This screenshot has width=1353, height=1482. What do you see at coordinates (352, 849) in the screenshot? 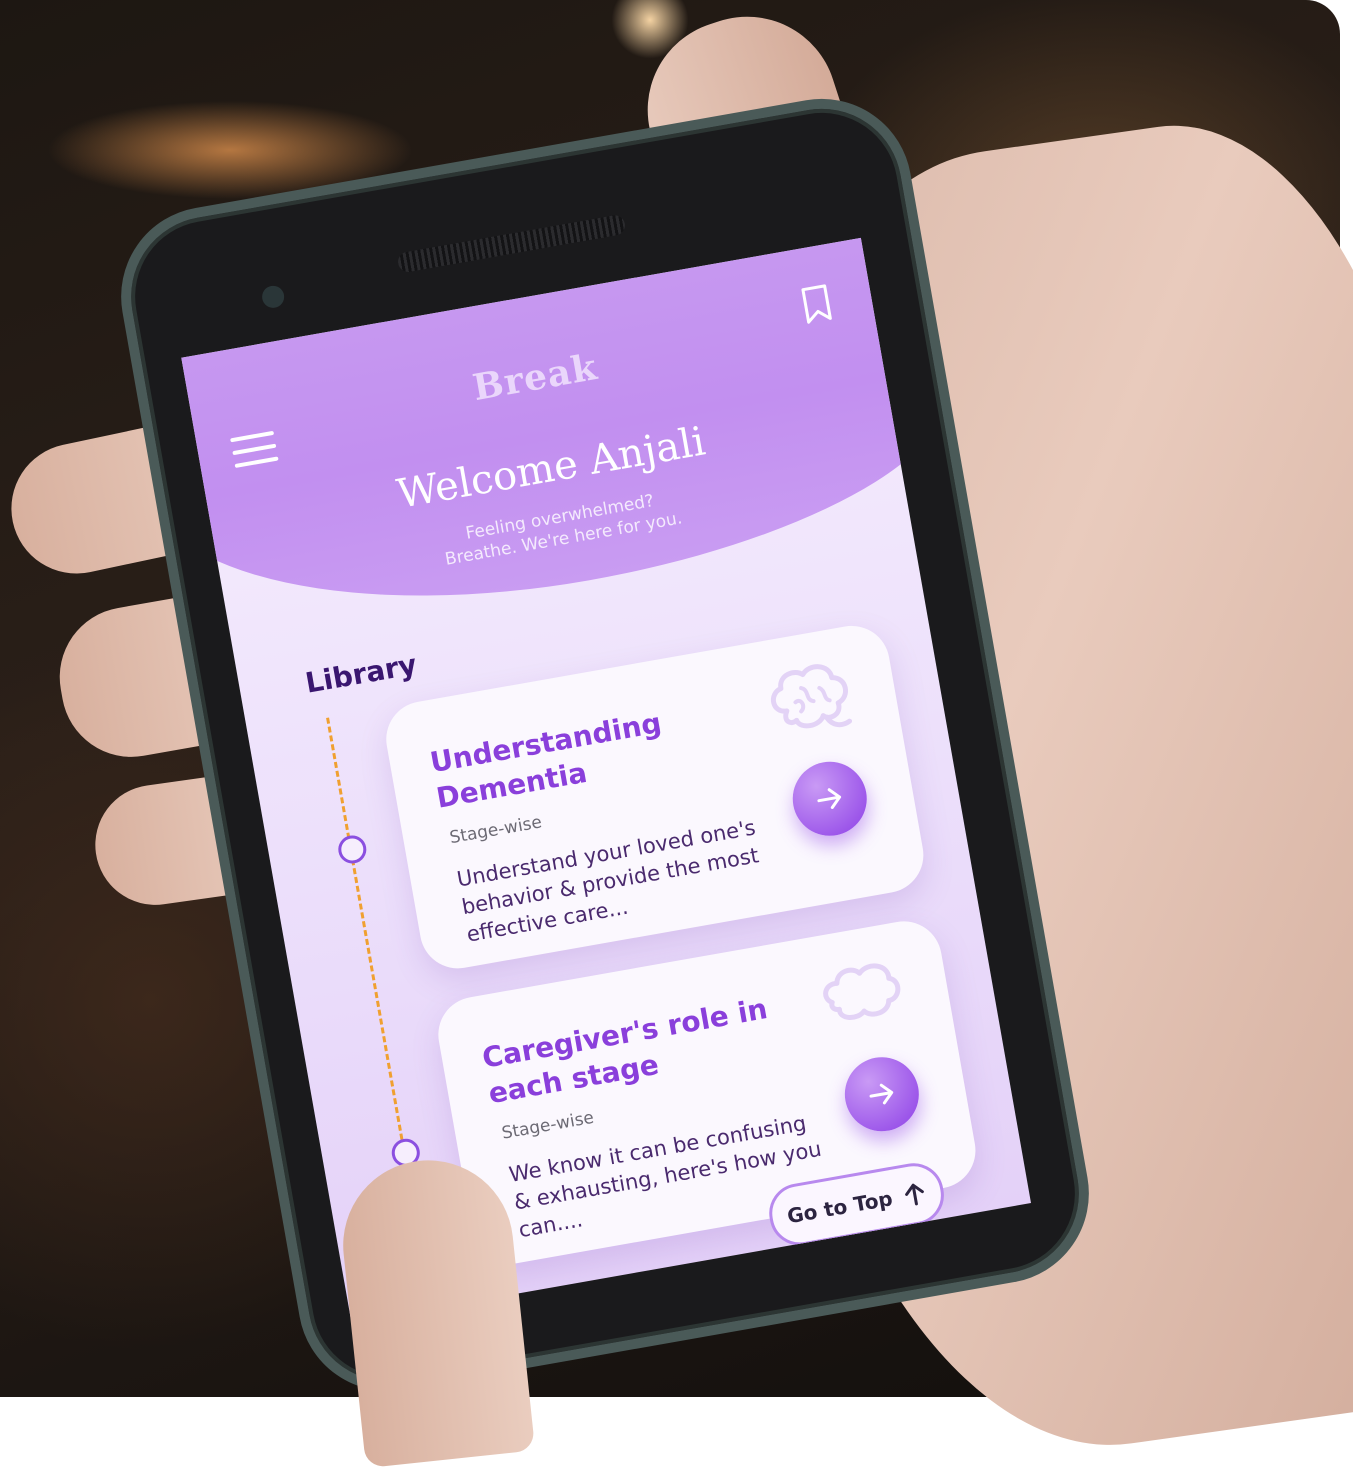
I see `timeline-dot` at bounding box center [352, 849].